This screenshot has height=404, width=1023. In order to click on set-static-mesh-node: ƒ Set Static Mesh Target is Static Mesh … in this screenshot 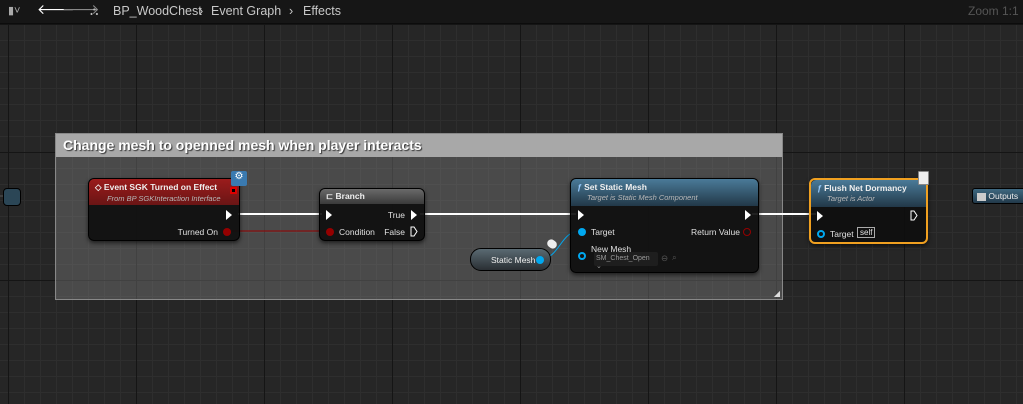, I will do `click(664, 225)`.